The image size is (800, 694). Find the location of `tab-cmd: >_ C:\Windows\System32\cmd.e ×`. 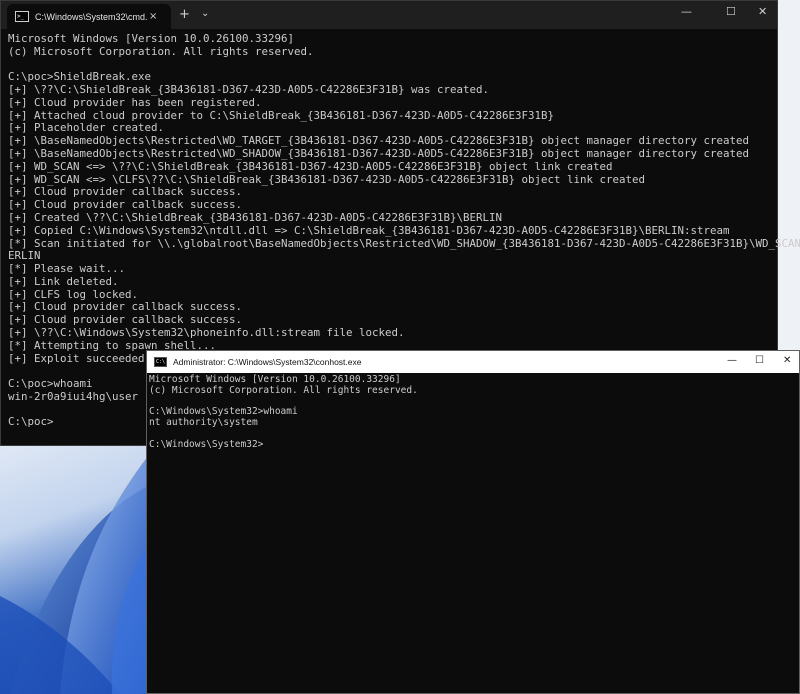

tab-cmd: >_ C:\Windows\System32\cmd.e × is located at coordinates (89, 16).